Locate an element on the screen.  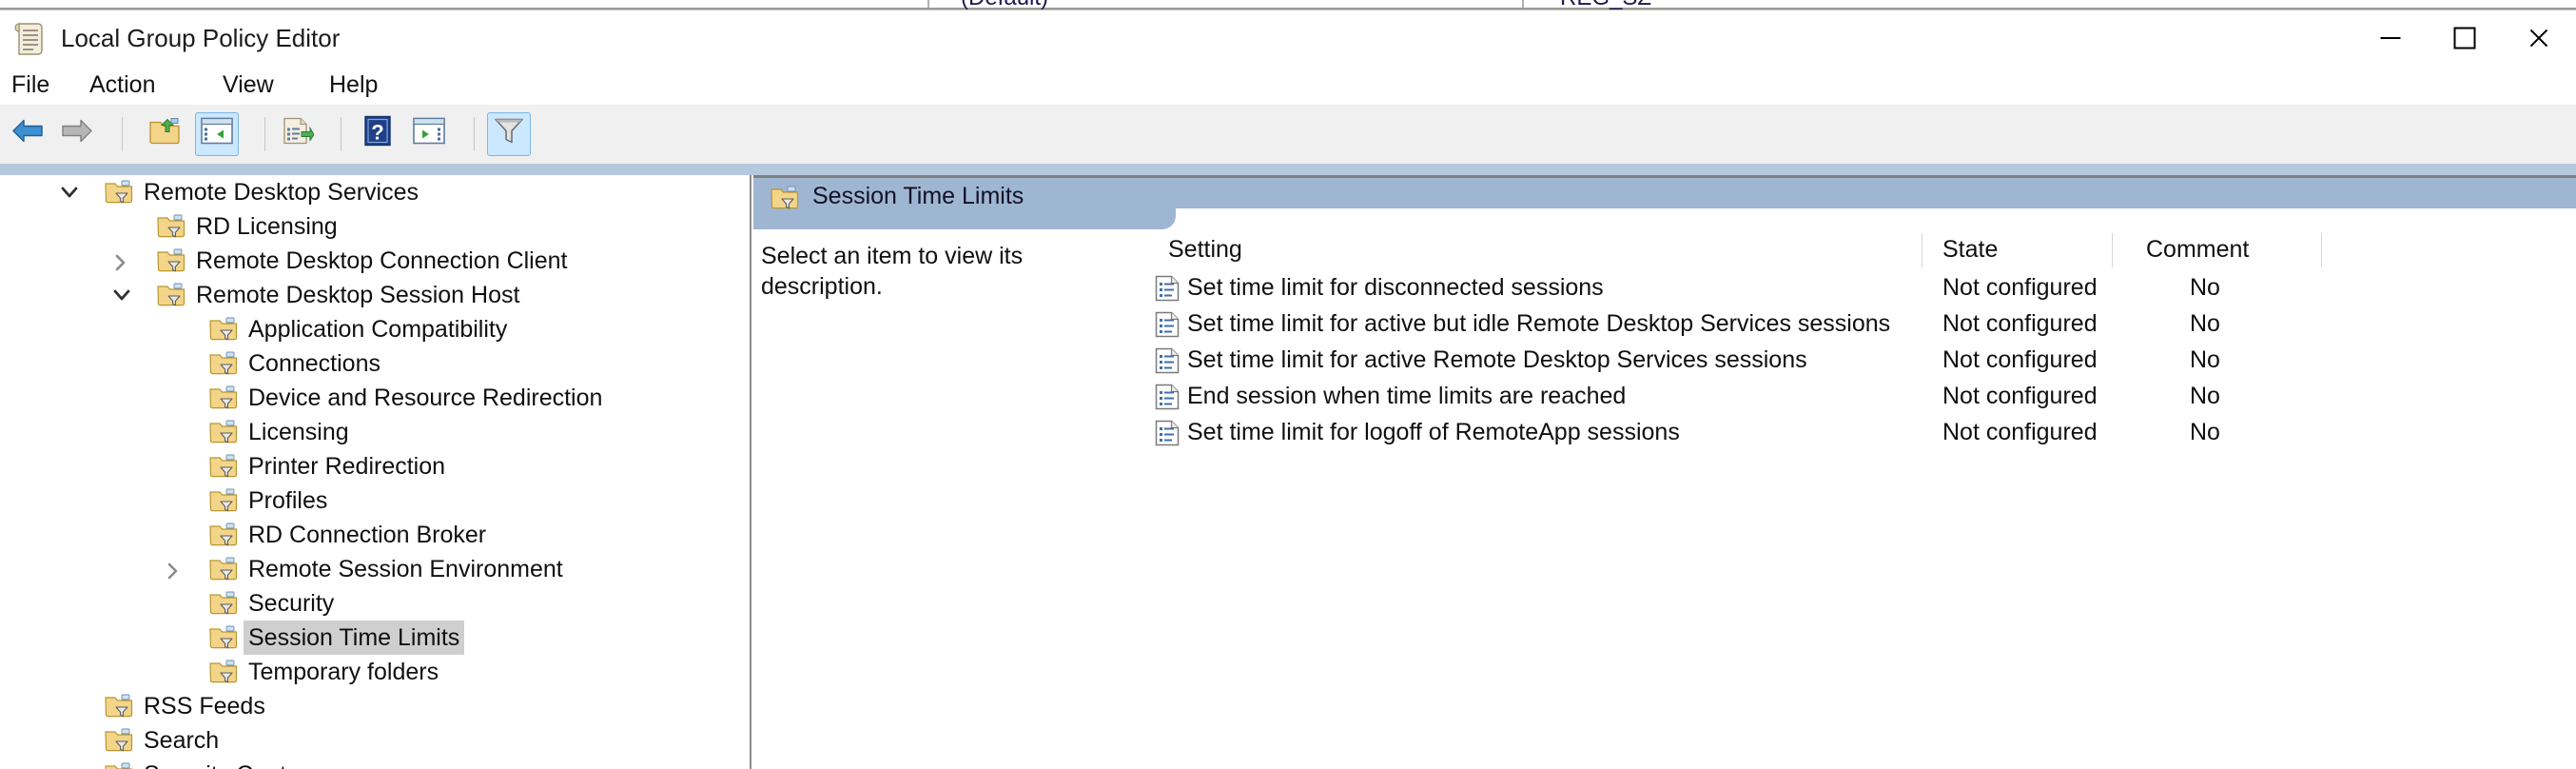
tree-item-remote-desktop-session-host: Remote Desktop Session Host is located at coordinates (356, 295).